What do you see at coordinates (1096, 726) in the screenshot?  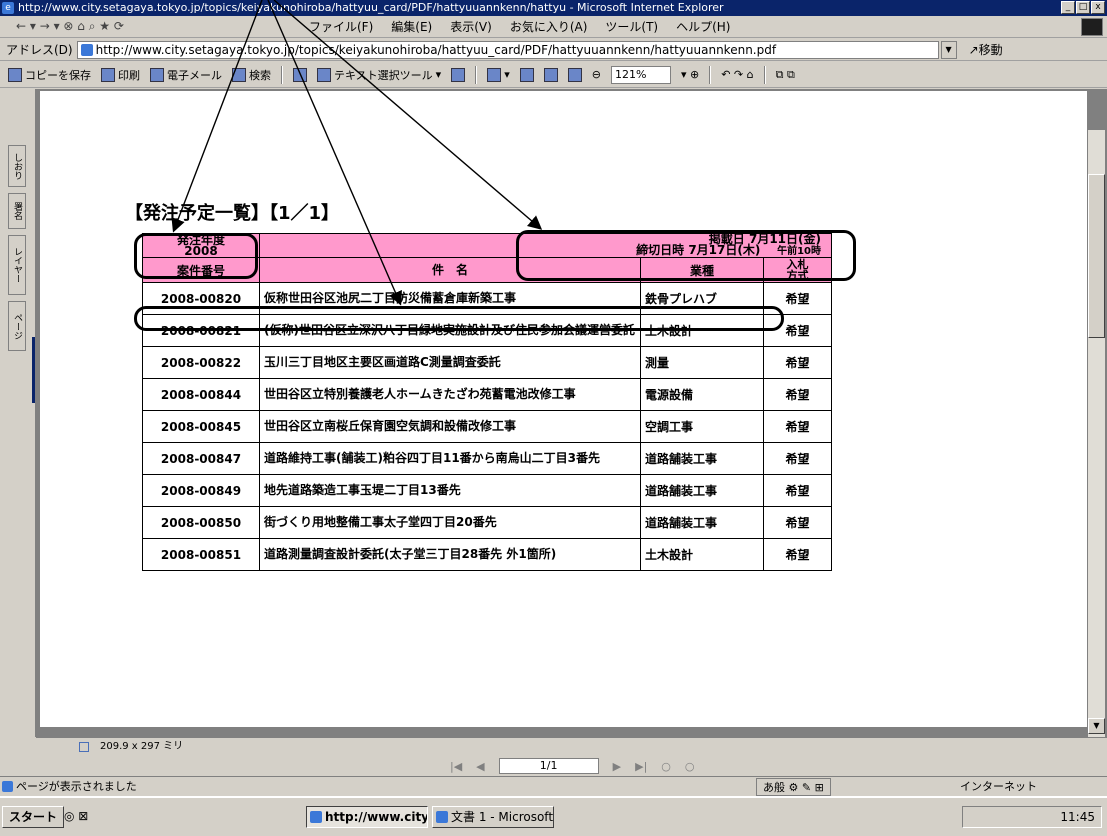 I see `scroll-down-button: ▼` at bounding box center [1096, 726].